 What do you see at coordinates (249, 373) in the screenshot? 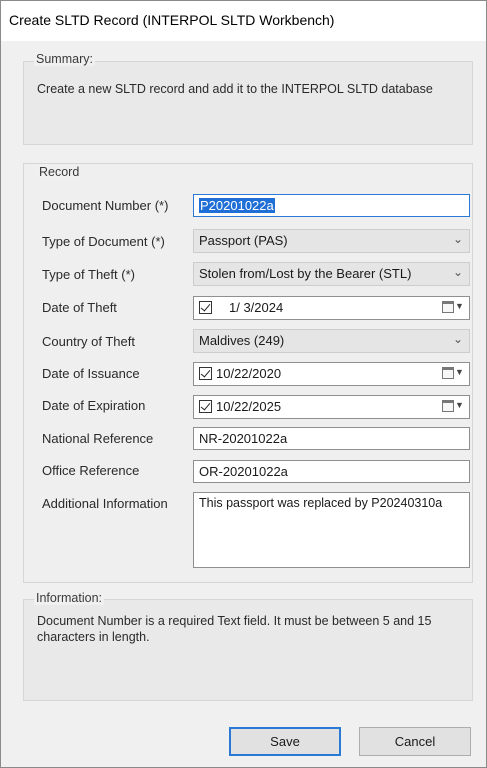
I see `date-of-issuance-value: 10/22/2020` at bounding box center [249, 373].